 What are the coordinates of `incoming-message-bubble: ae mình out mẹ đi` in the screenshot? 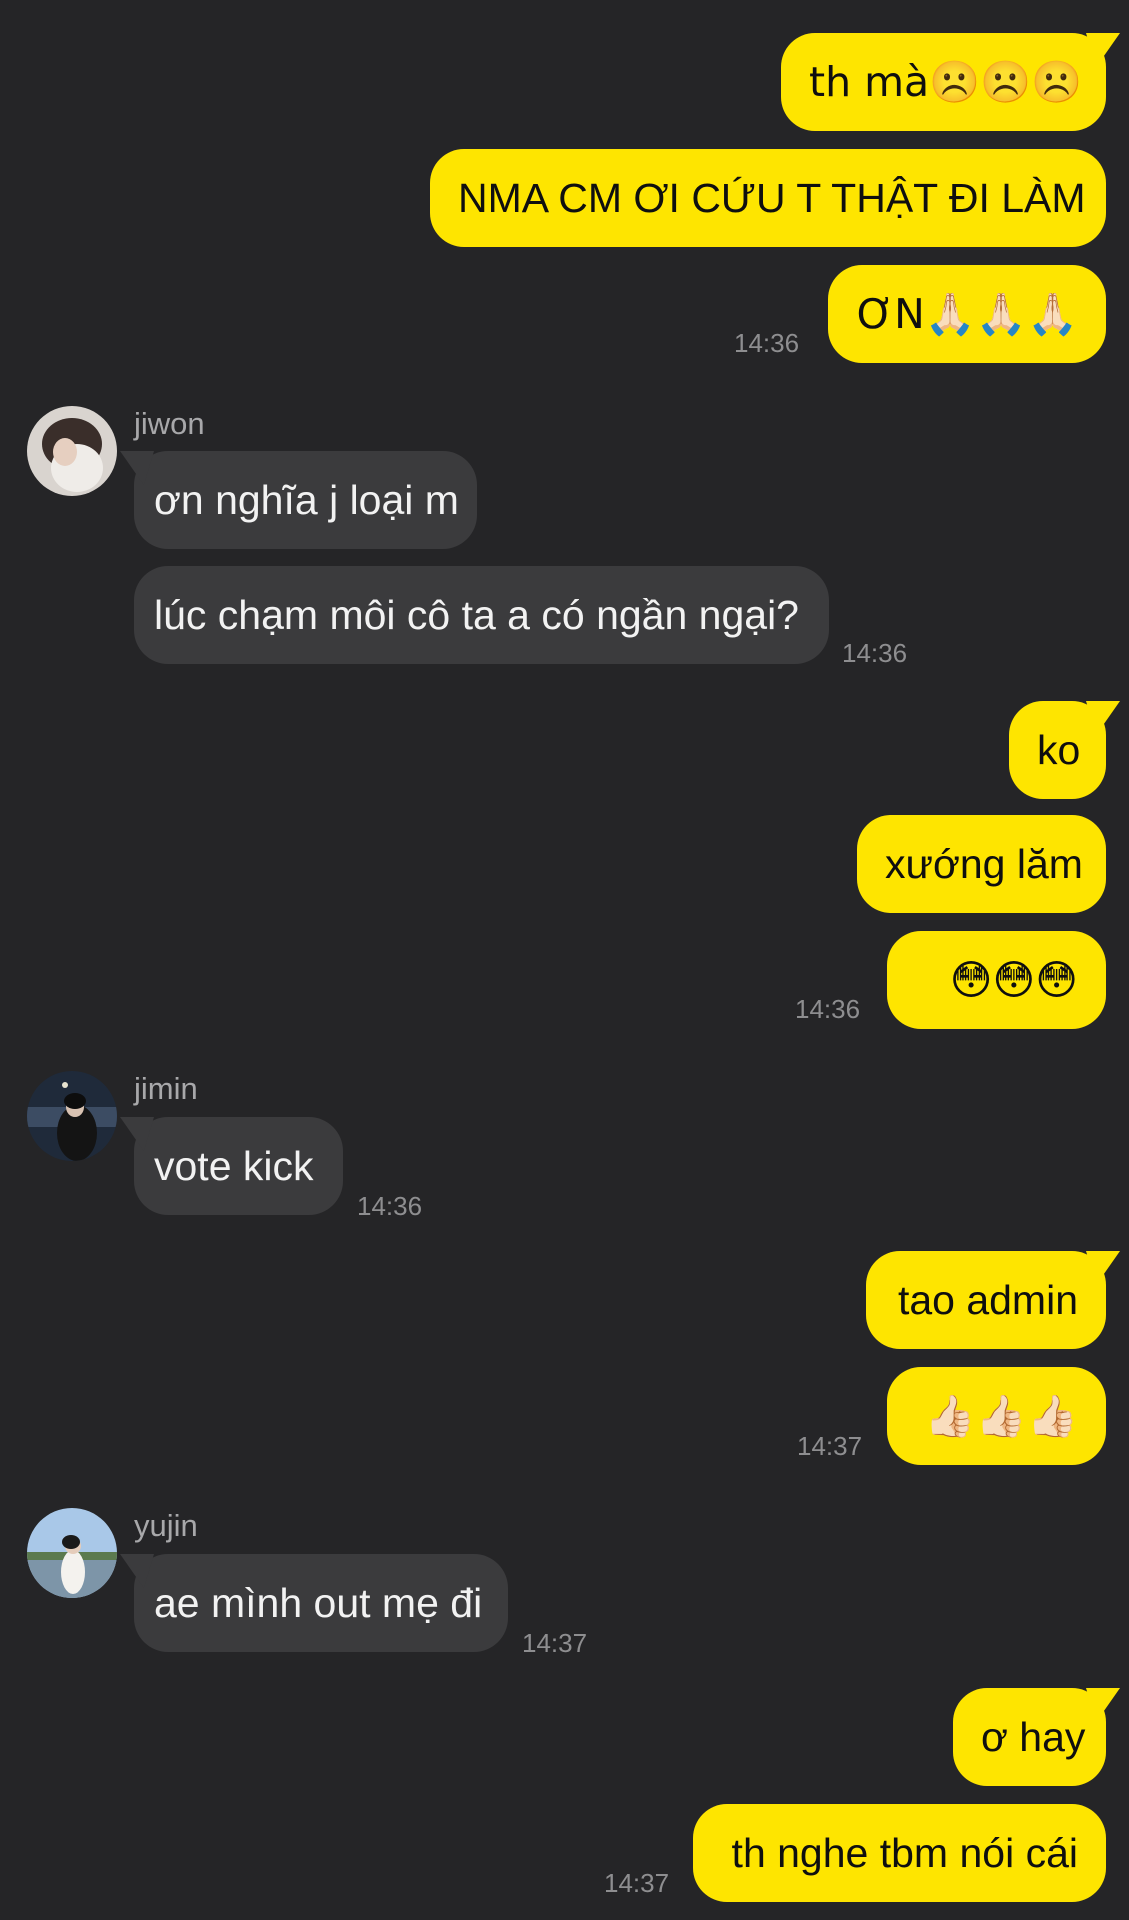 It's located at (321, 1603).